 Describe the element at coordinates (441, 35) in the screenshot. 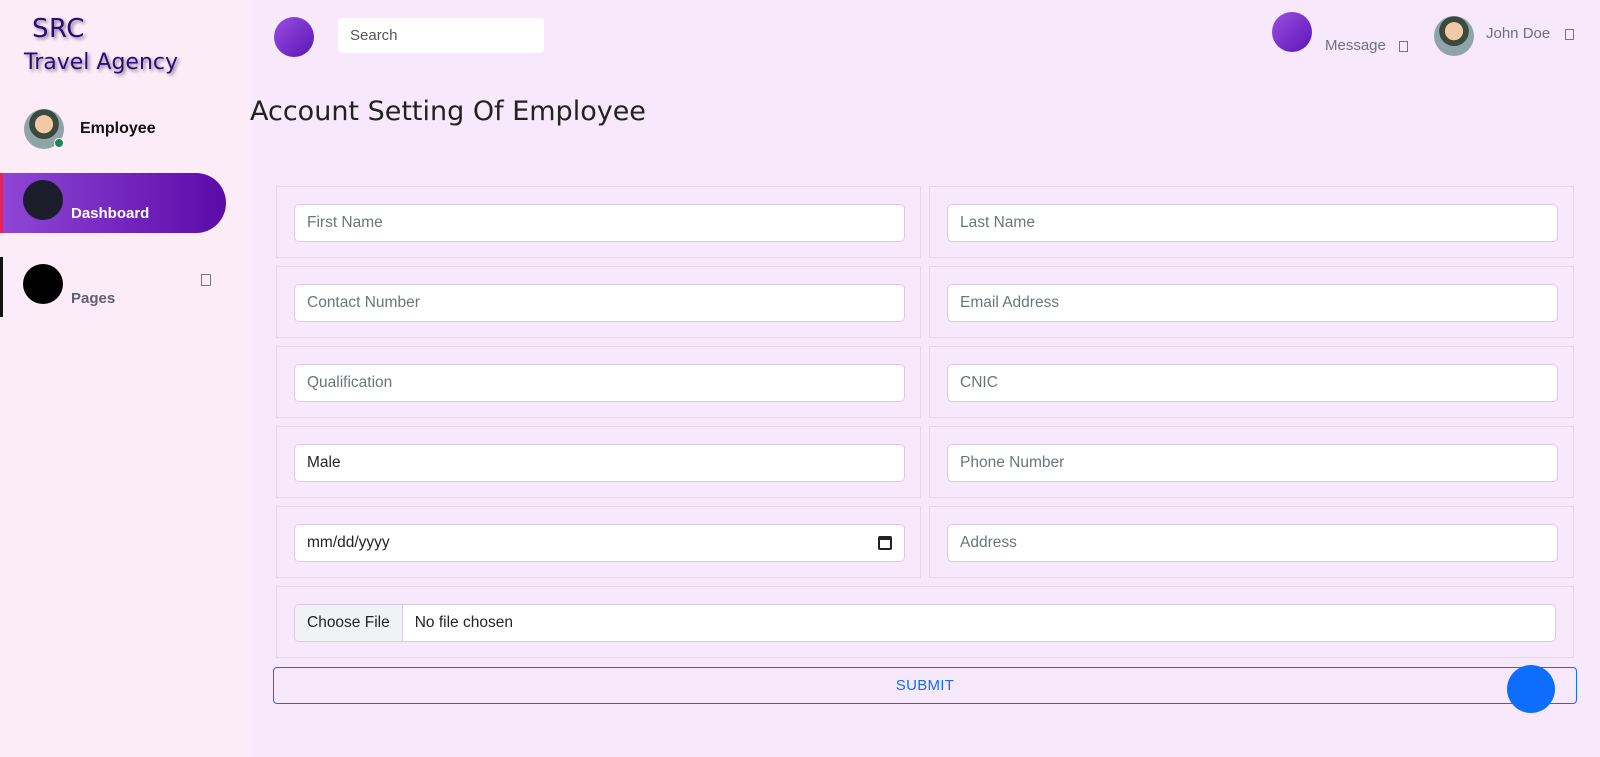

I see `search-input` at that location.